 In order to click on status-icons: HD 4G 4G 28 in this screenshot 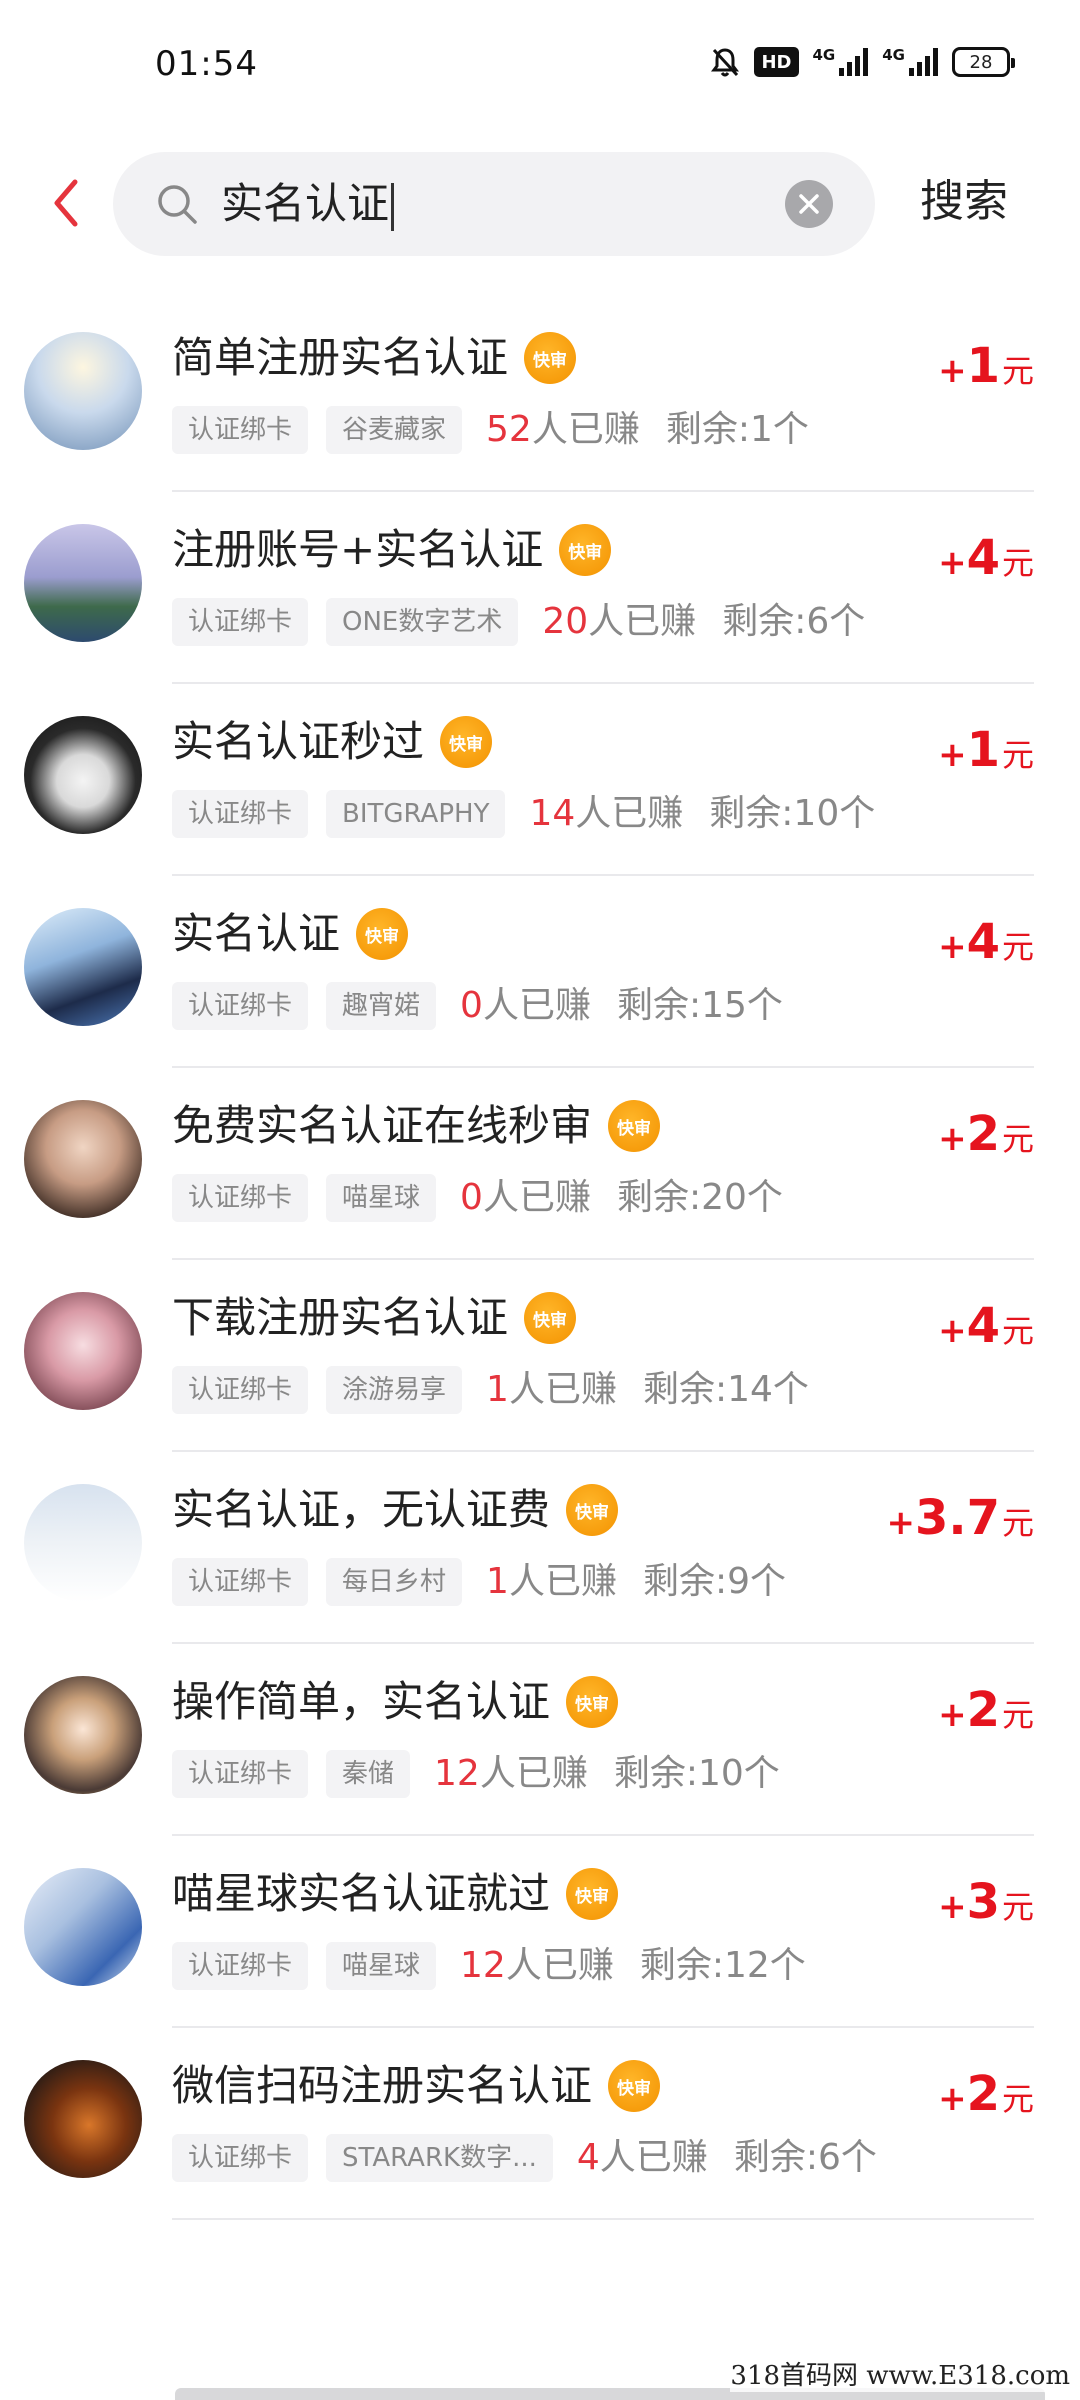, I will do `click(862, 62)`.